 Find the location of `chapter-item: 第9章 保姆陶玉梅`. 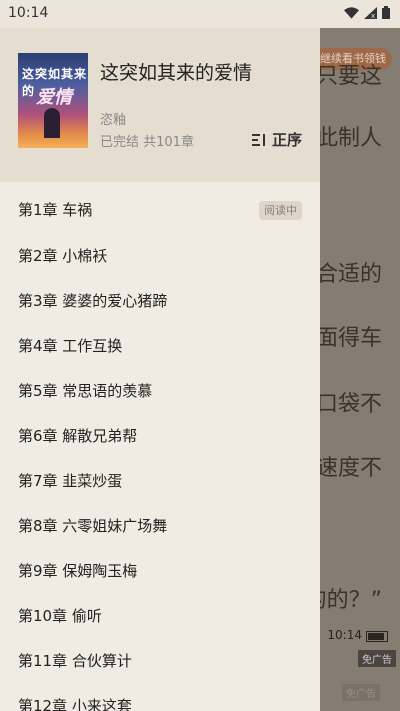

chapter-item: 第9章 保姆陶玉梅 is located at coordinates (160, 571).